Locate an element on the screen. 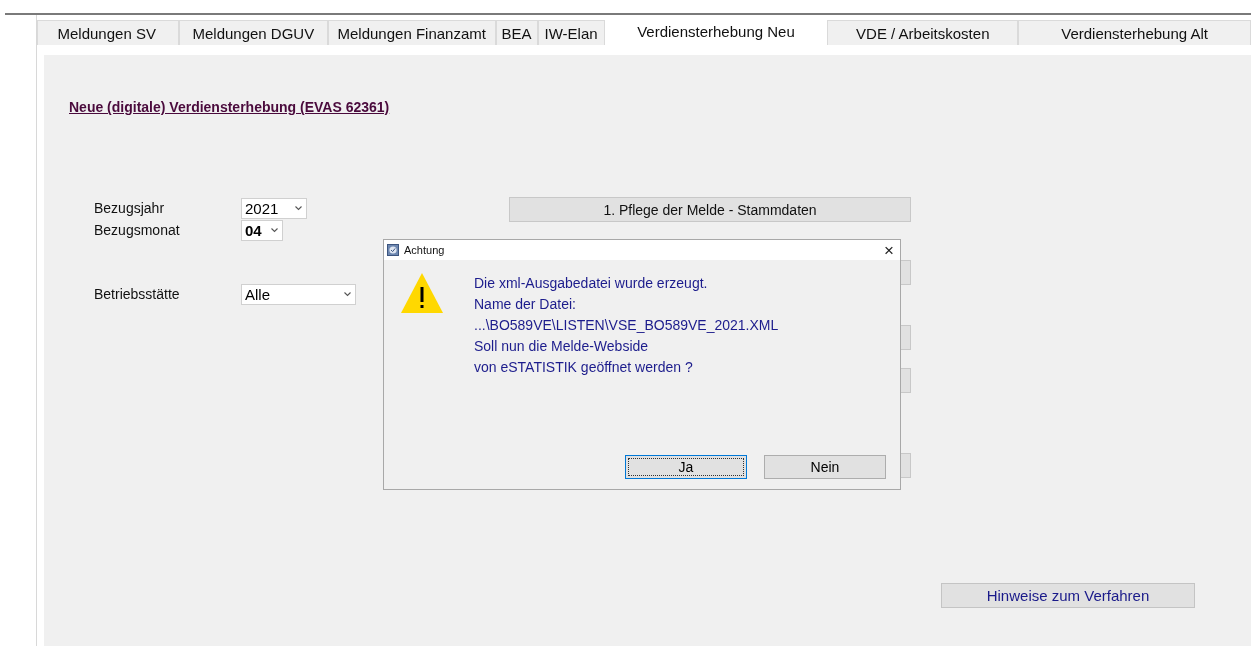  app-icon is located at coordinates (393, 250).